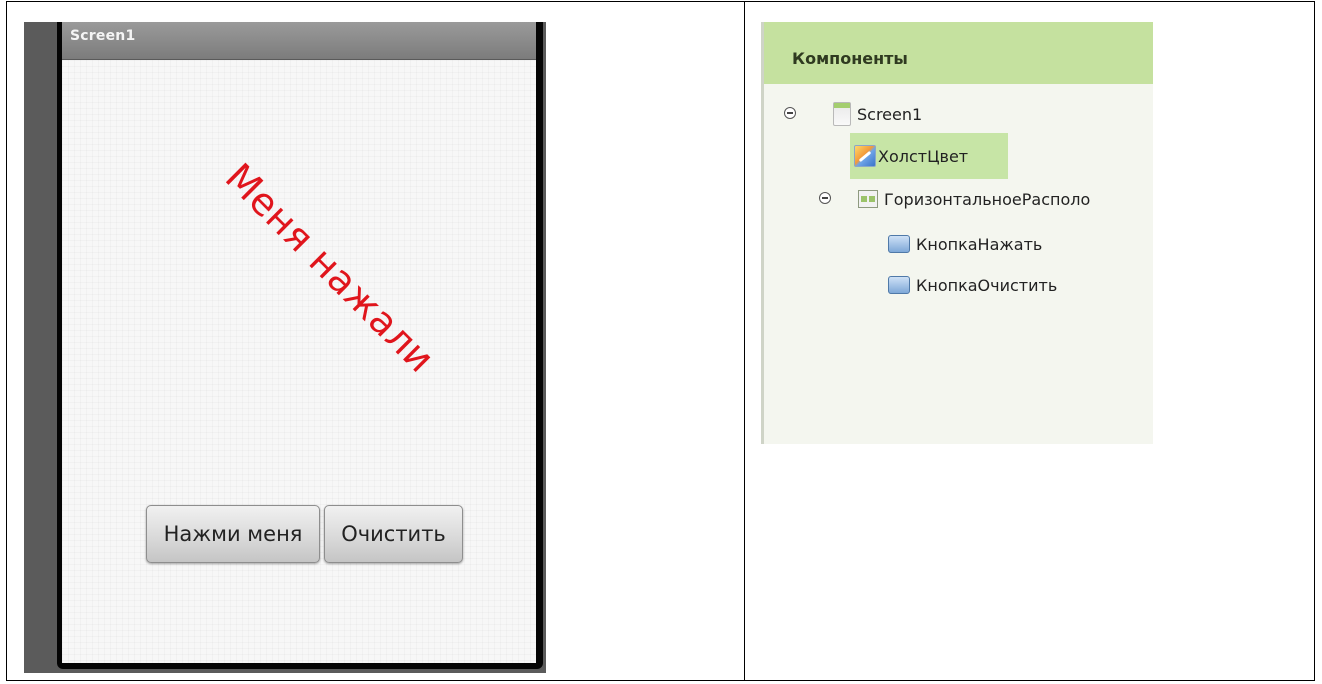  I want to click on screen-icon, so click(842, 114).